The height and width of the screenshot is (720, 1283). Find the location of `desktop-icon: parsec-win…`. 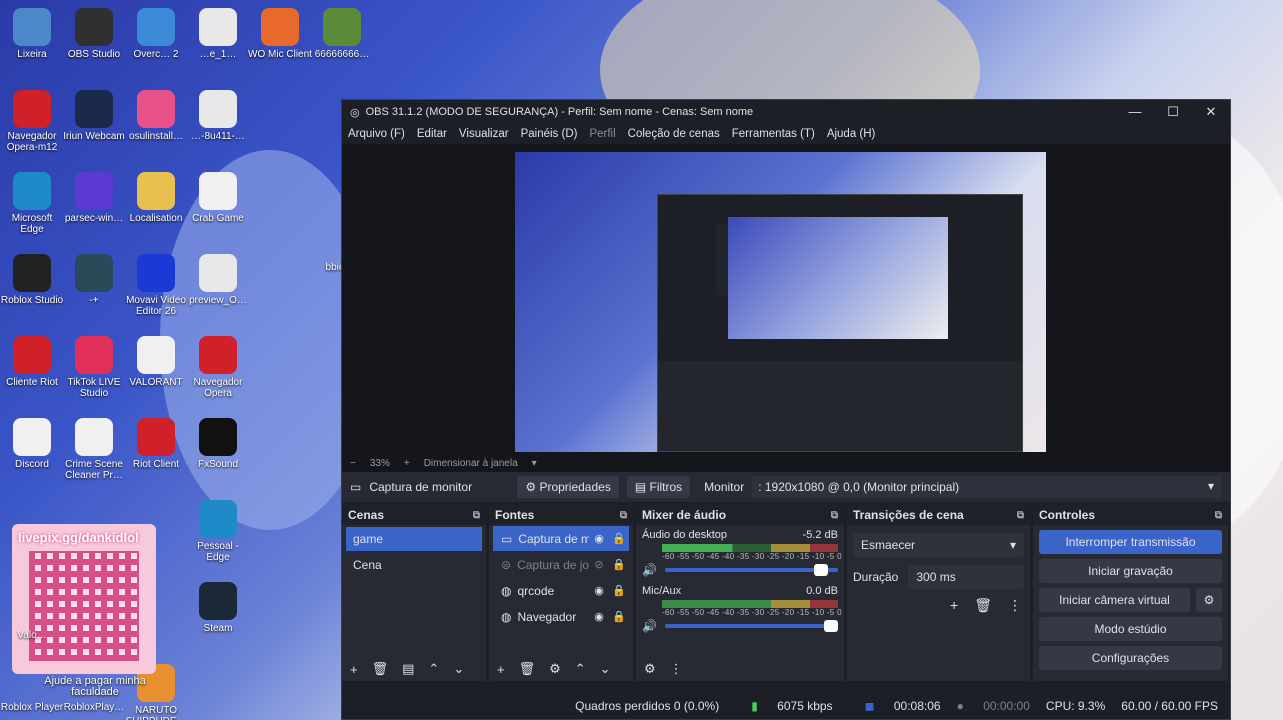

desktop-icon: parsec-win… is located at coordinates (94, 198).